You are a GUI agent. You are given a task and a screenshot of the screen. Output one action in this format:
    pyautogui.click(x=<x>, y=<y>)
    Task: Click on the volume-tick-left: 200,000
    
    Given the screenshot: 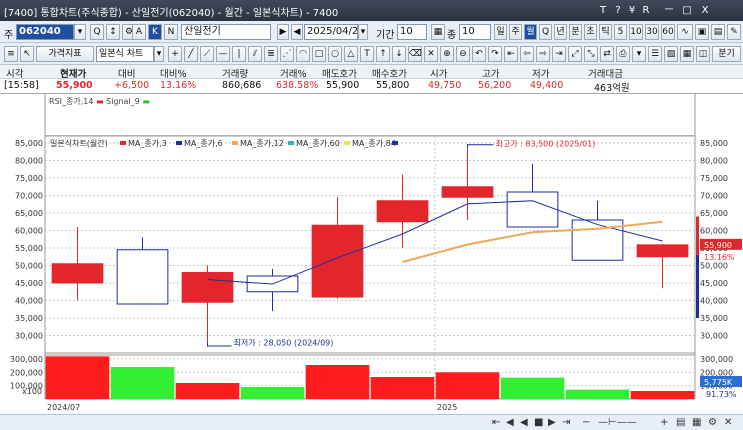 What is the action you would take?
    pyautogui.click(x=26, y=372)
    